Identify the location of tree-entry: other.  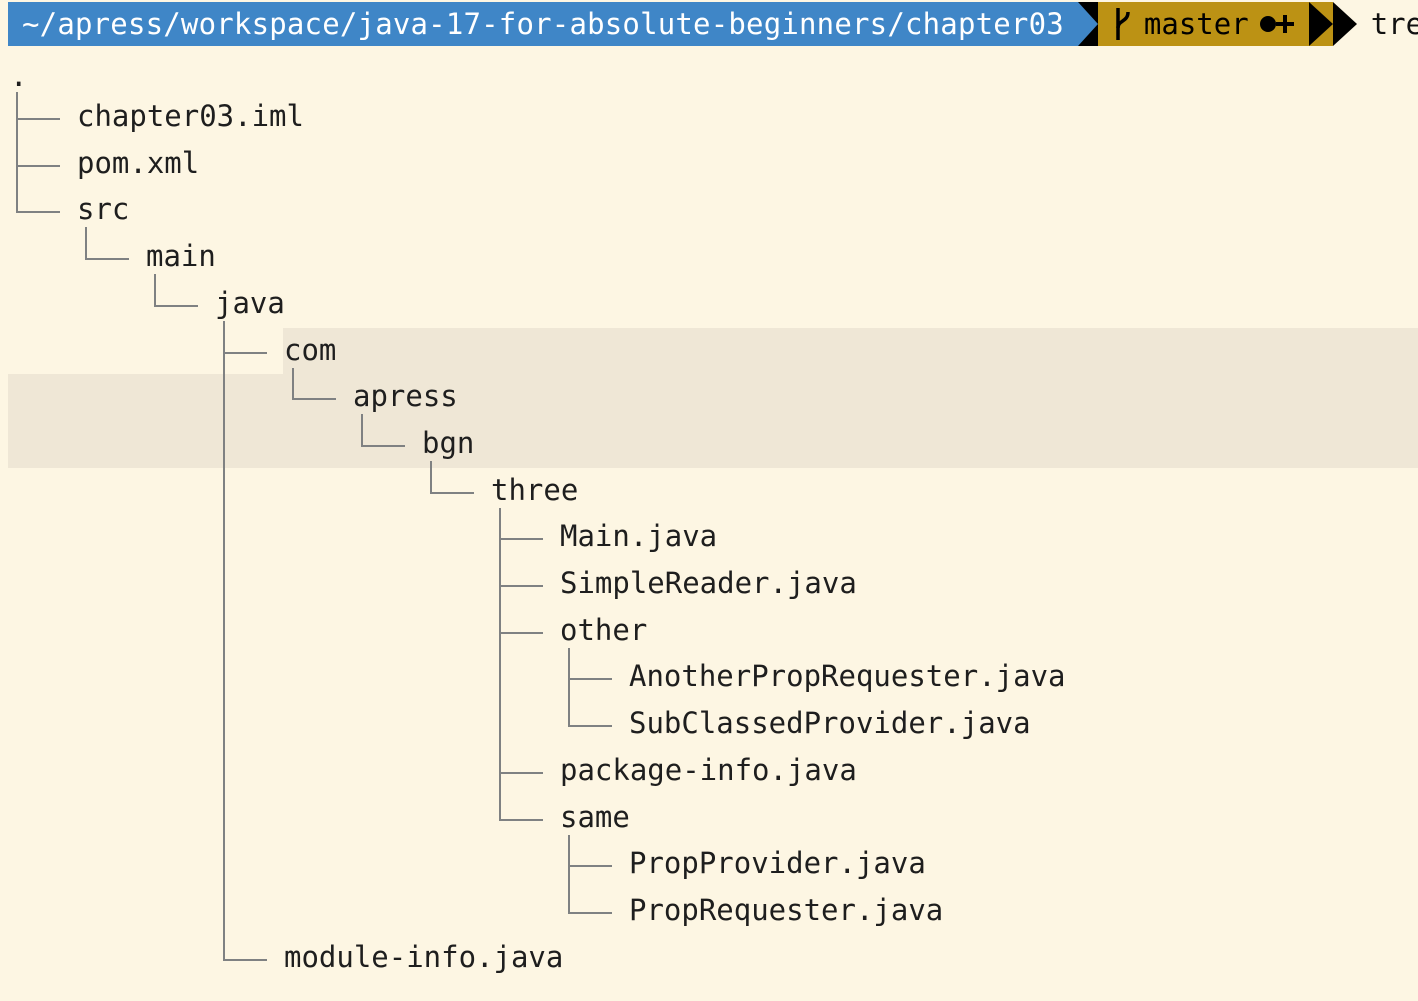
(604, 629).